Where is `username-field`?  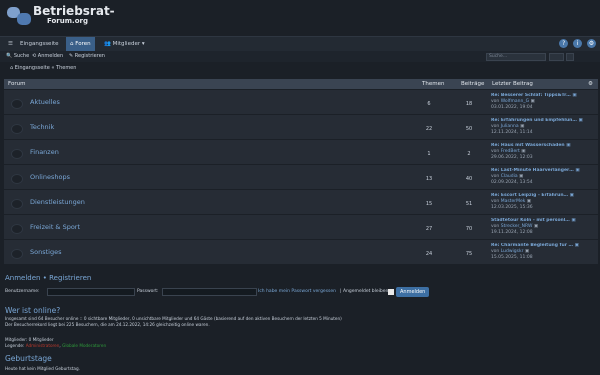 username-field is located at coordinates (91, 292).